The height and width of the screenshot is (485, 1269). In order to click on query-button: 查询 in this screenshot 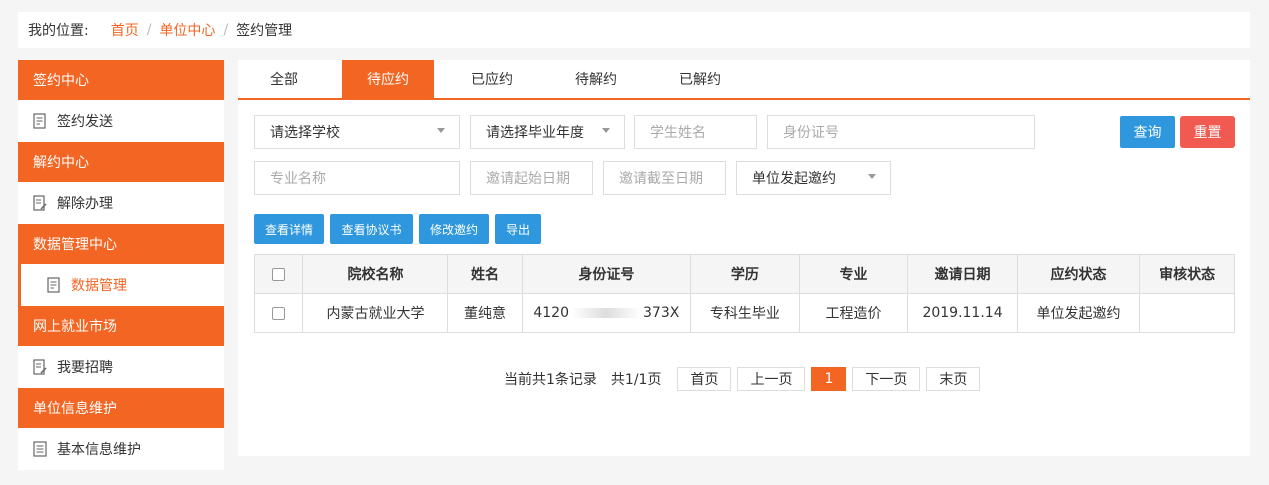, I will do `click(1147, 132)`.